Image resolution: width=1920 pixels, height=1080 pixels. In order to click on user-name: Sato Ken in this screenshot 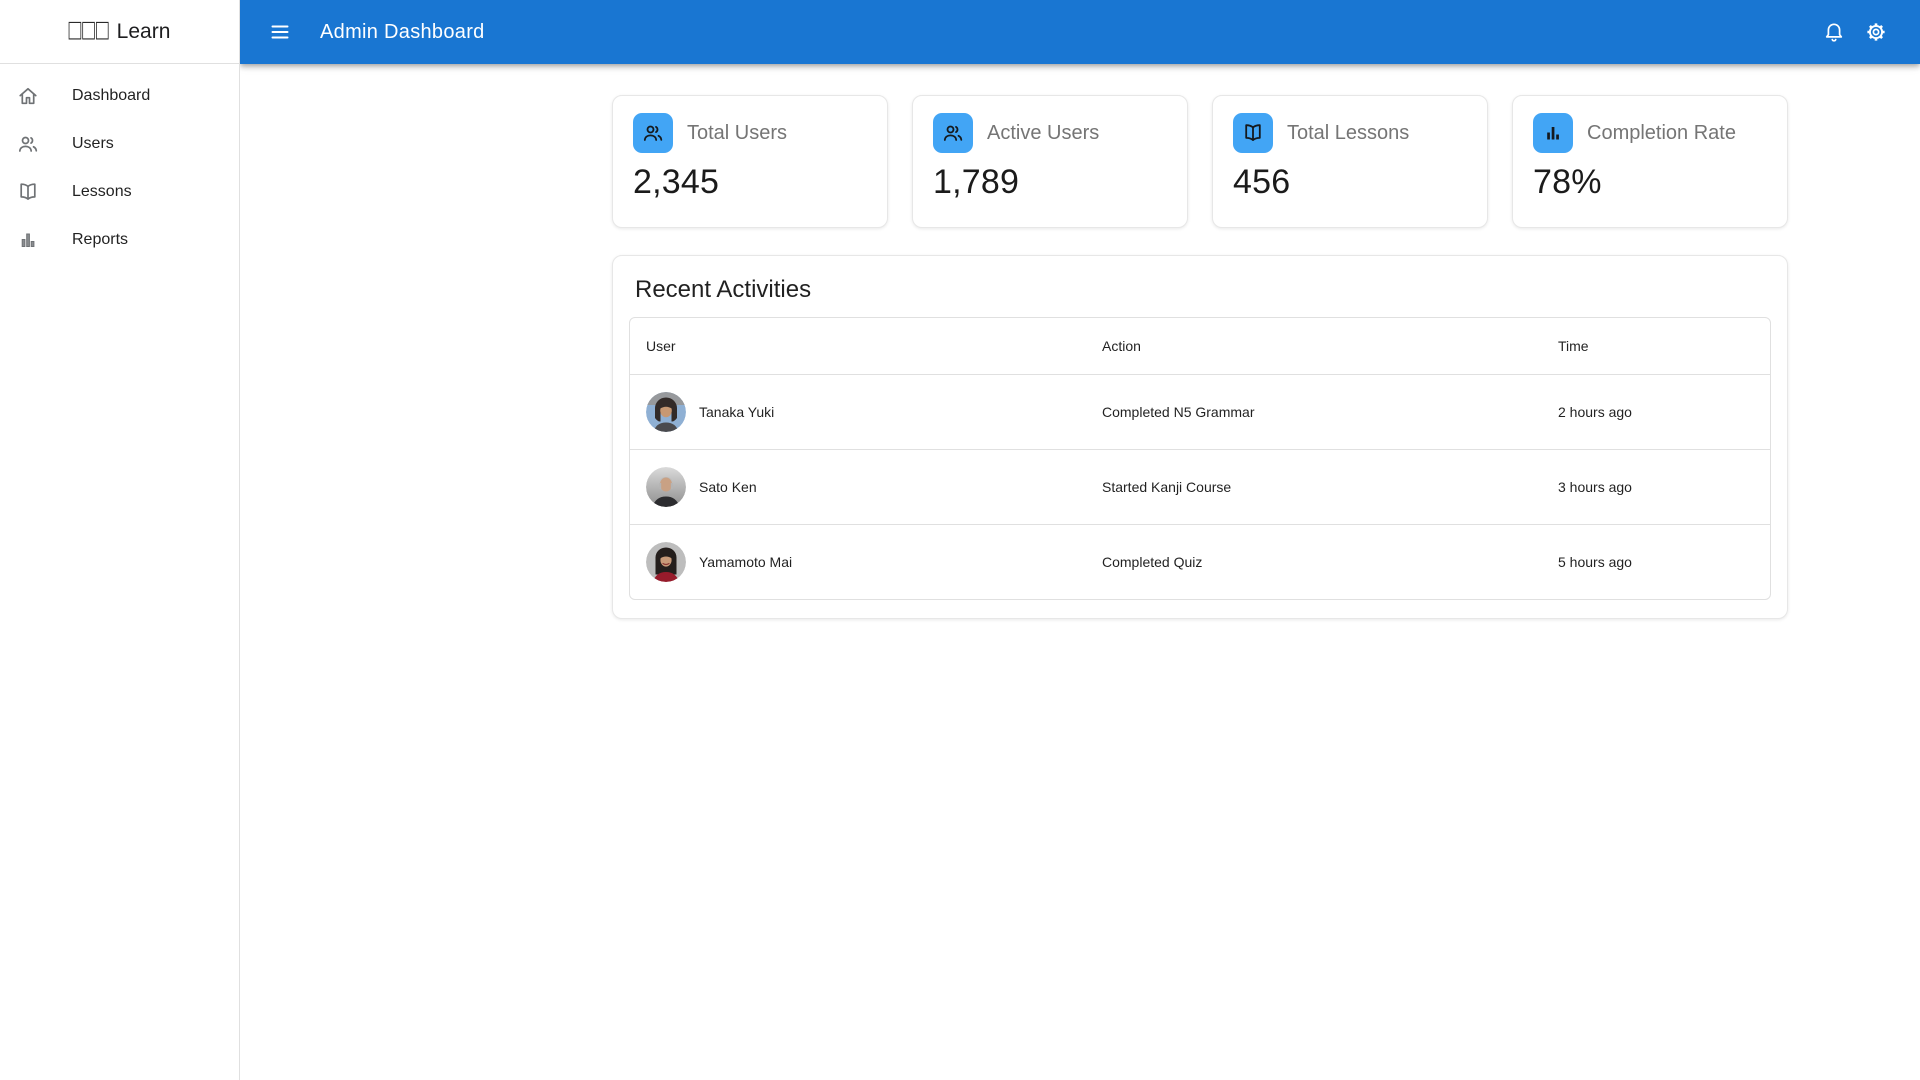, I will do `click(728, 487)`.